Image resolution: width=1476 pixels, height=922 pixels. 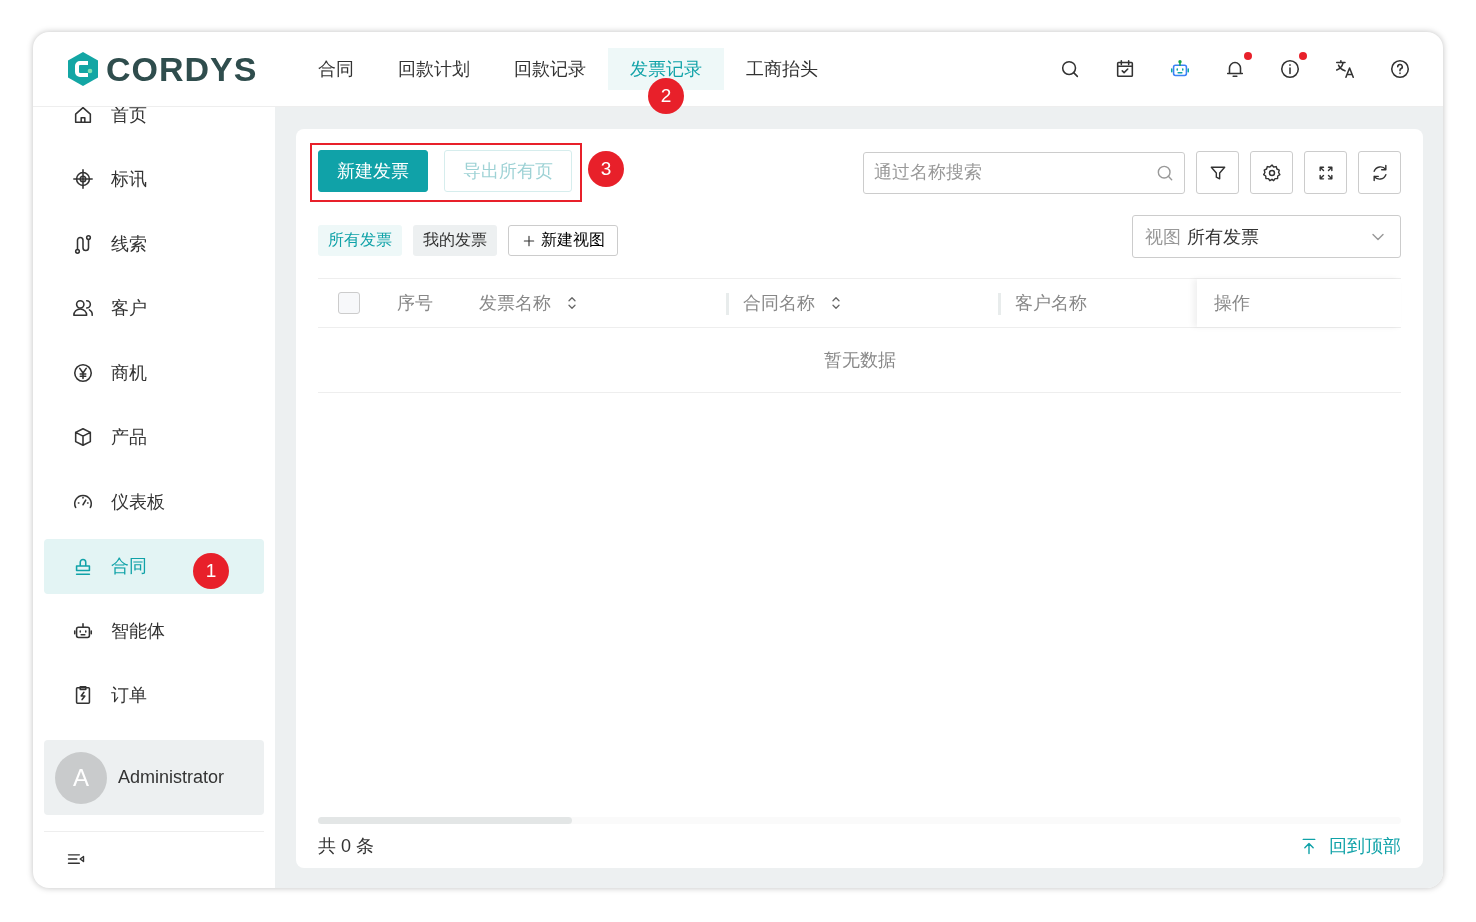 What do you see at coordinates (336, 69) in the screenshot?
I see `nav-tab: 合同` at bounding box center [336, 69].